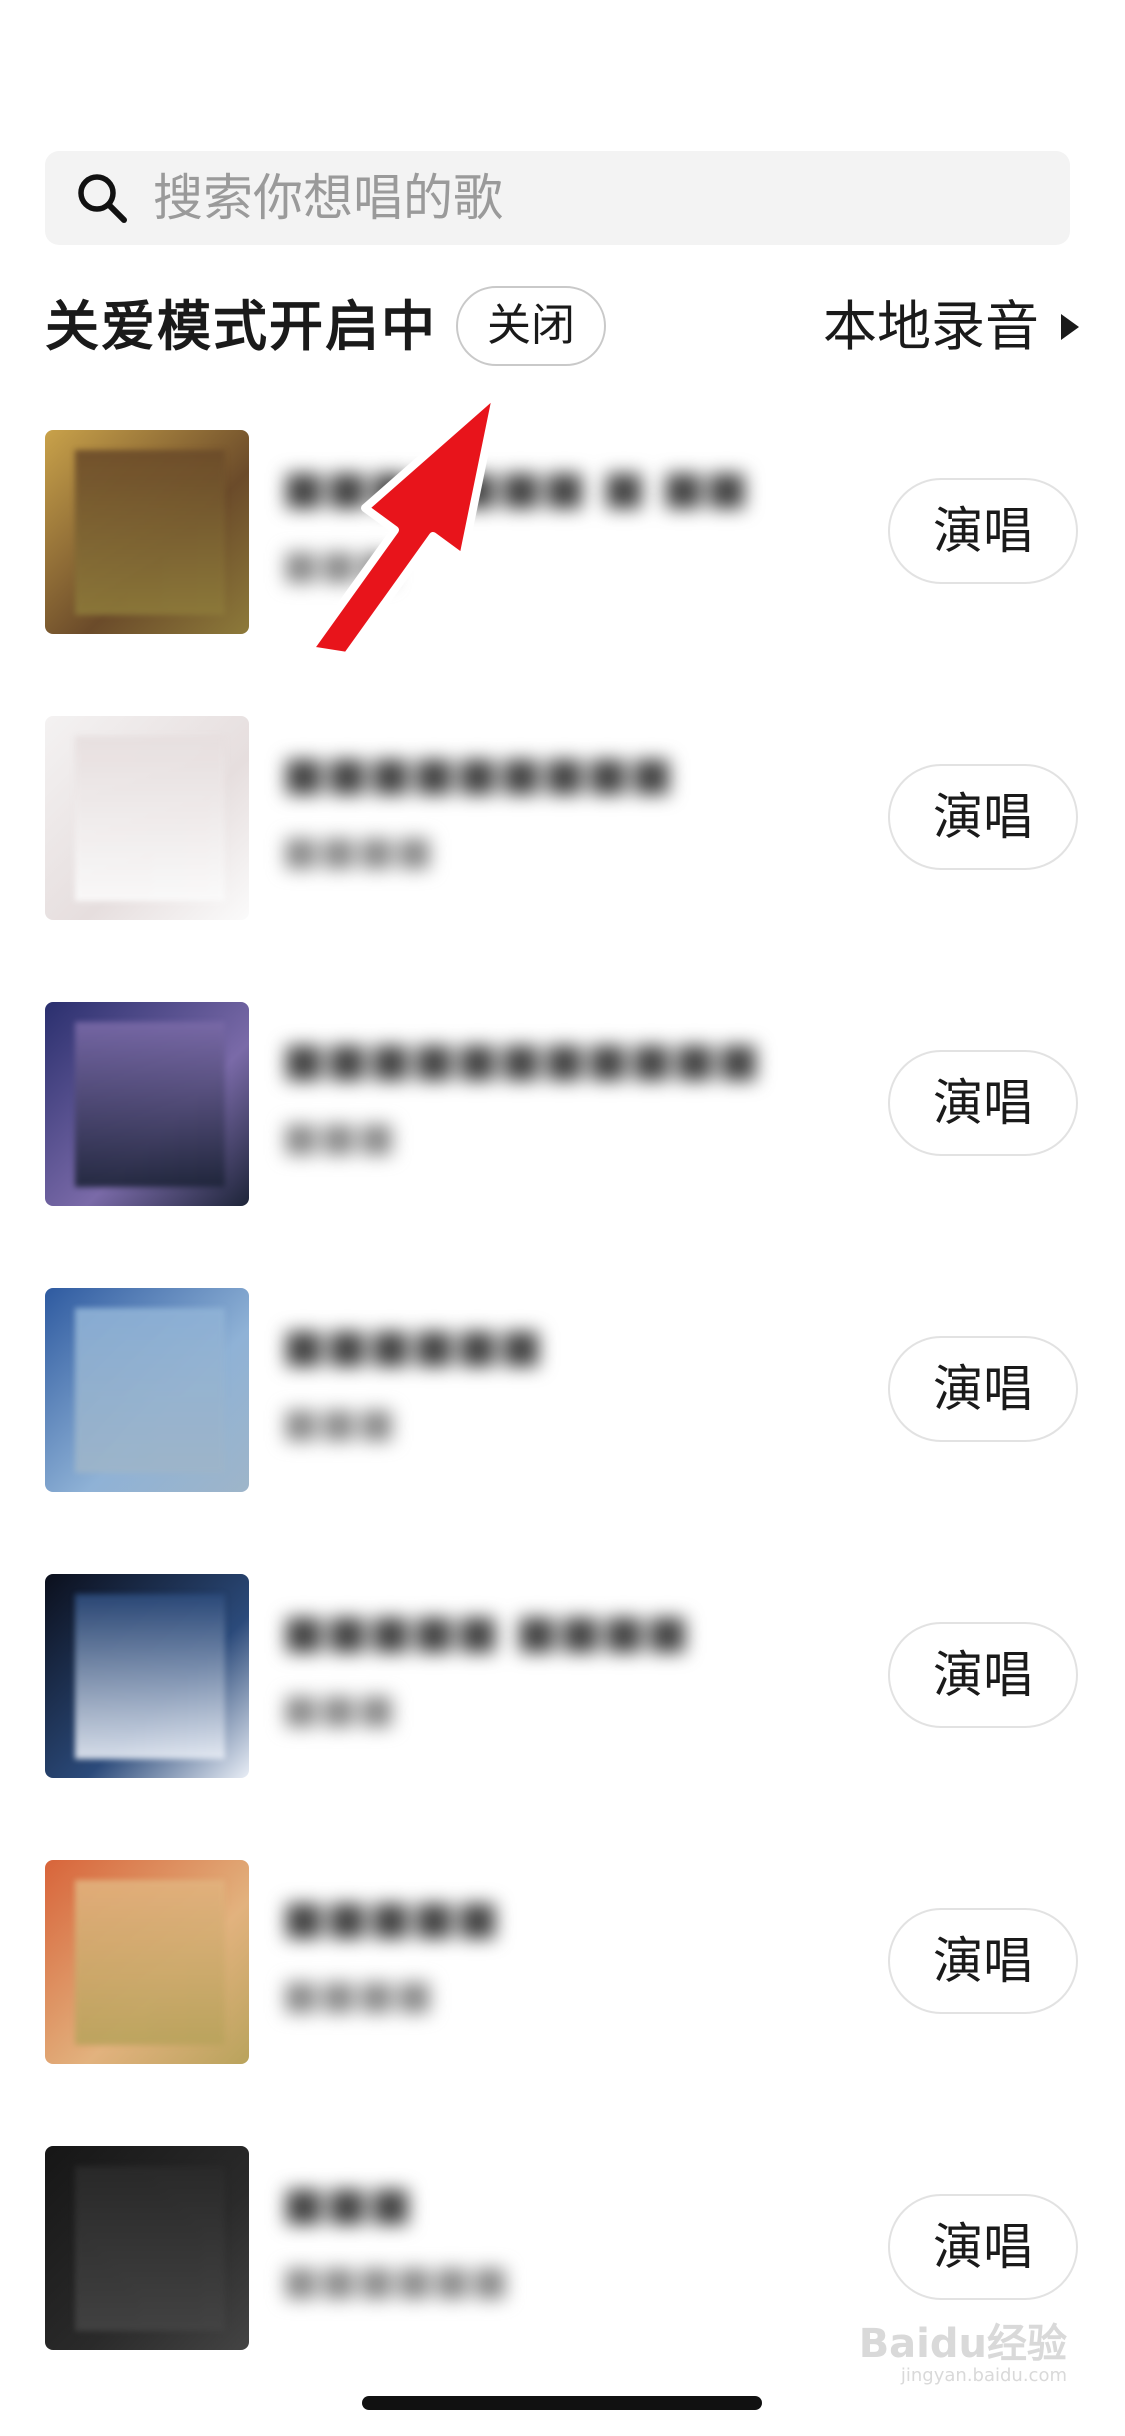  What do you see at coordinates (390, 1917) in the screenshot?
I see `song-title: ■■■■■` at bounding box center [390, 1917].